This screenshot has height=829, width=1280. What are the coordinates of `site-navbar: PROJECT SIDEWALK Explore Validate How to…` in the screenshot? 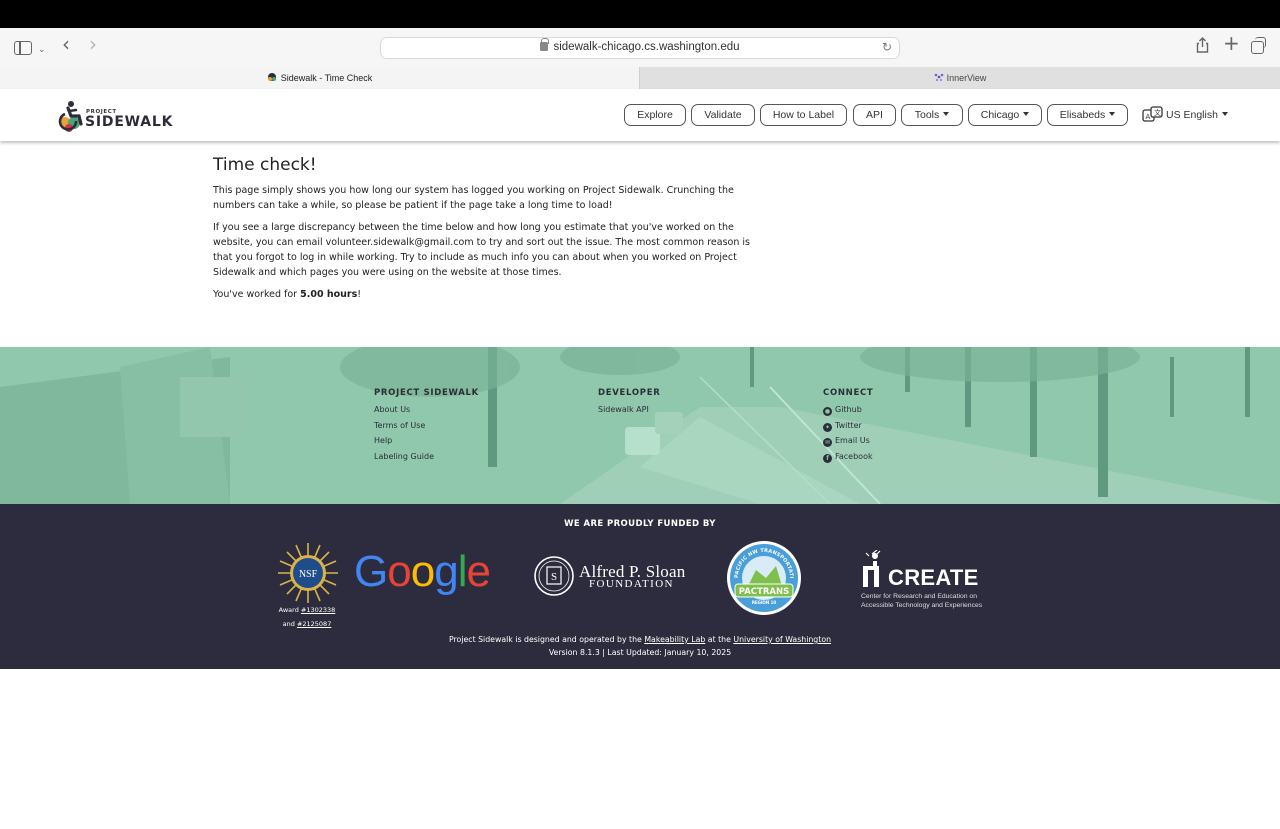 It's located at (640, 115).